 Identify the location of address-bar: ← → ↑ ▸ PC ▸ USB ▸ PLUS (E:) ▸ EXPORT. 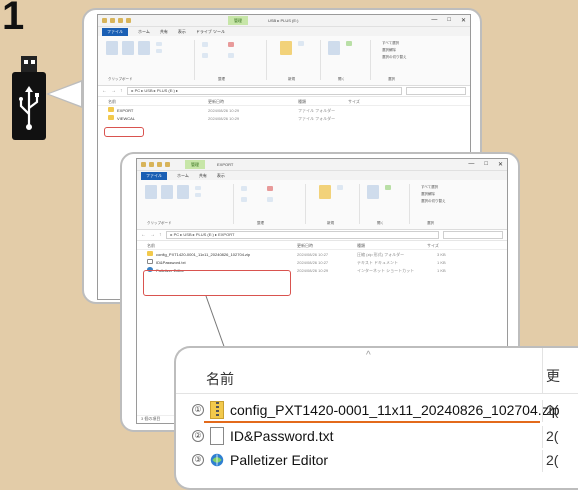
(322, 235).